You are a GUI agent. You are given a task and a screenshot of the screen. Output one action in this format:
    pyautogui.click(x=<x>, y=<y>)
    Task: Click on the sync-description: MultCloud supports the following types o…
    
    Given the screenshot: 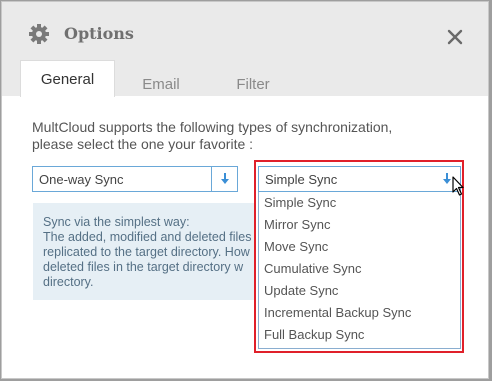 What is the action you would take?
    pyautogui.click(x=252, y=136)
    